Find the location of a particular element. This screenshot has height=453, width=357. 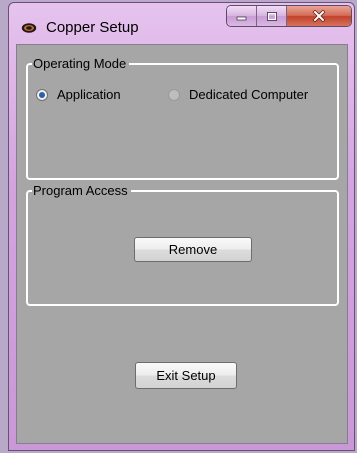

minimize-button is located at coordinates (242, 16).